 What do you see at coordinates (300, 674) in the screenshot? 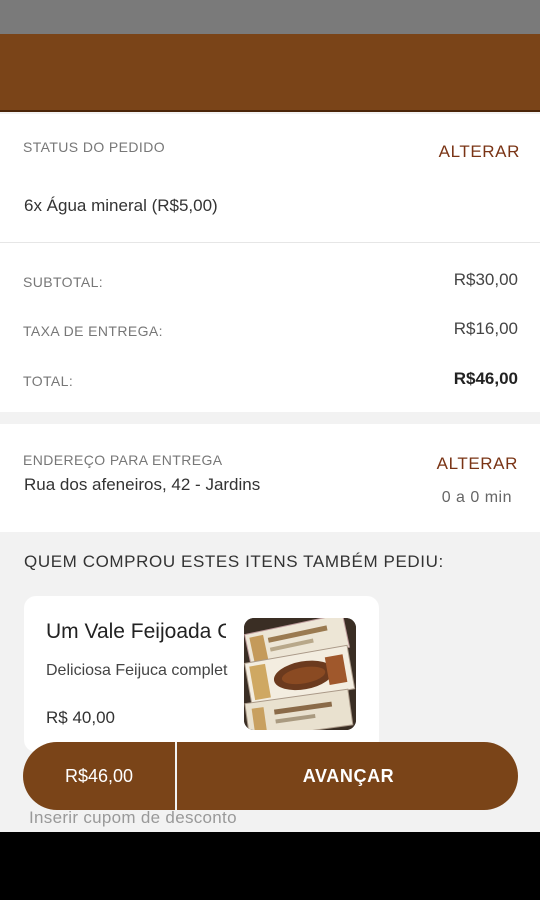
I see `product-image` at bounding box center [300, 674].